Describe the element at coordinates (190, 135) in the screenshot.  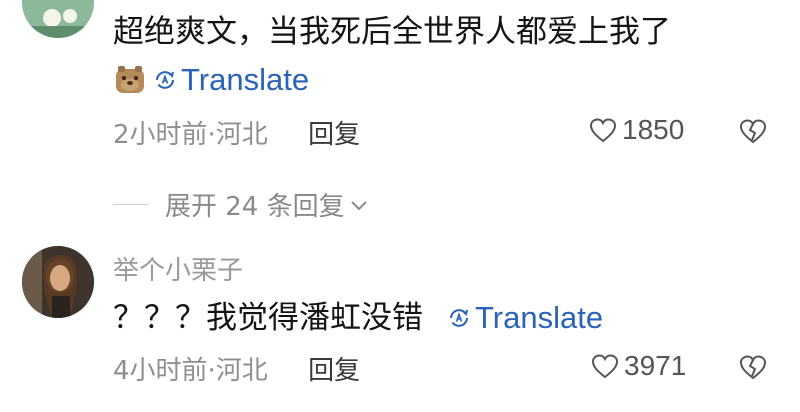
I see `comment-time-location: 2小时前·河北` at that location.